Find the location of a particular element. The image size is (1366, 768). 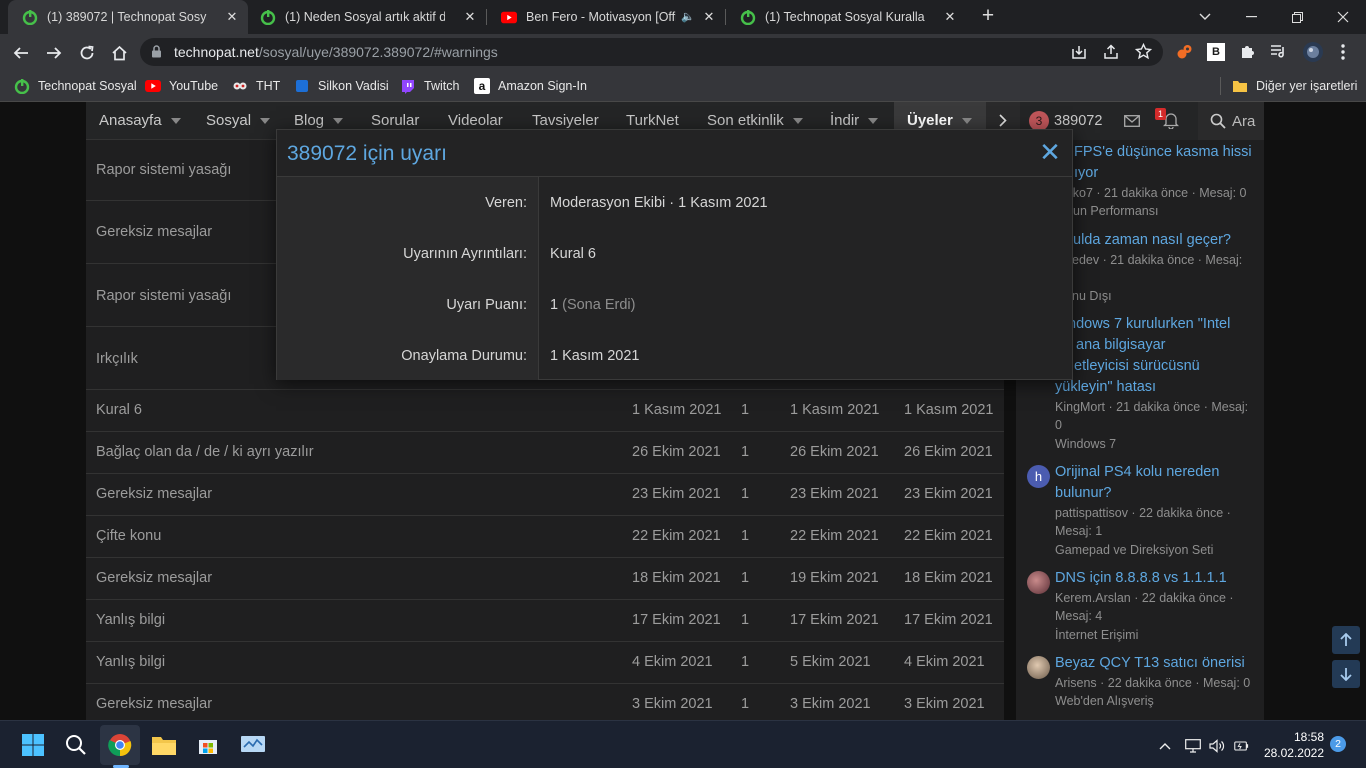

search-button: Ara is located at coordinates (1231, 121).